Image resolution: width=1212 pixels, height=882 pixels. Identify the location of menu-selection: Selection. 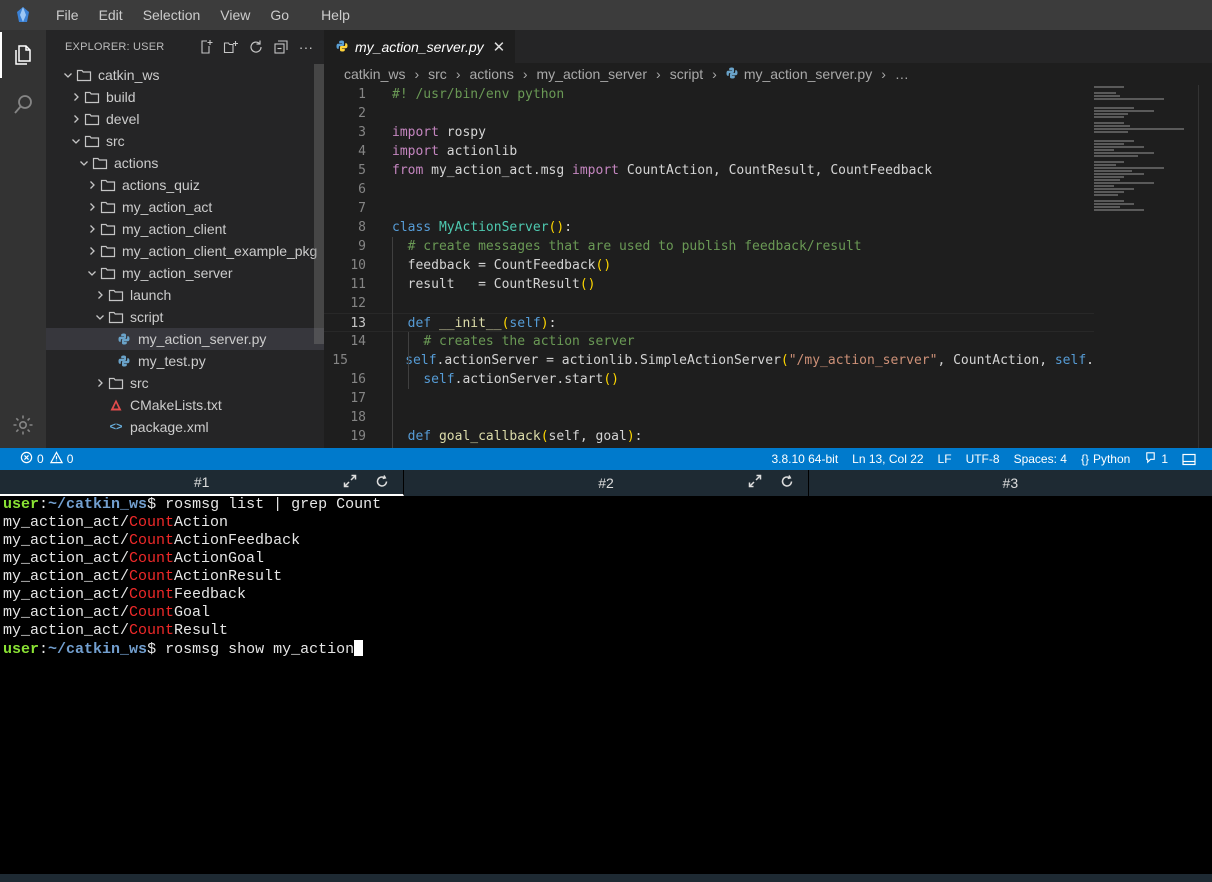
(172, 15).